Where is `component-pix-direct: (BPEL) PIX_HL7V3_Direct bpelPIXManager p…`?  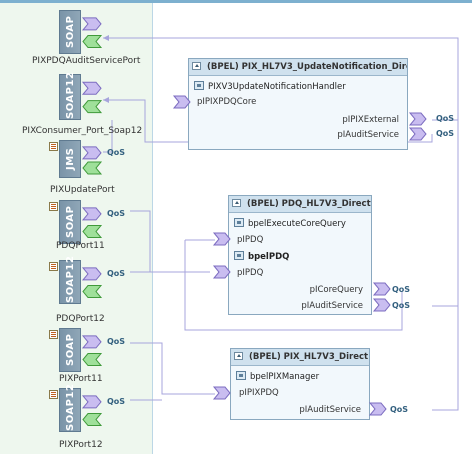 component-pix-direct: (BPEL) PIX_HL7V3_Direct bpelPIXManager p… is located at coordinates (300, 384).